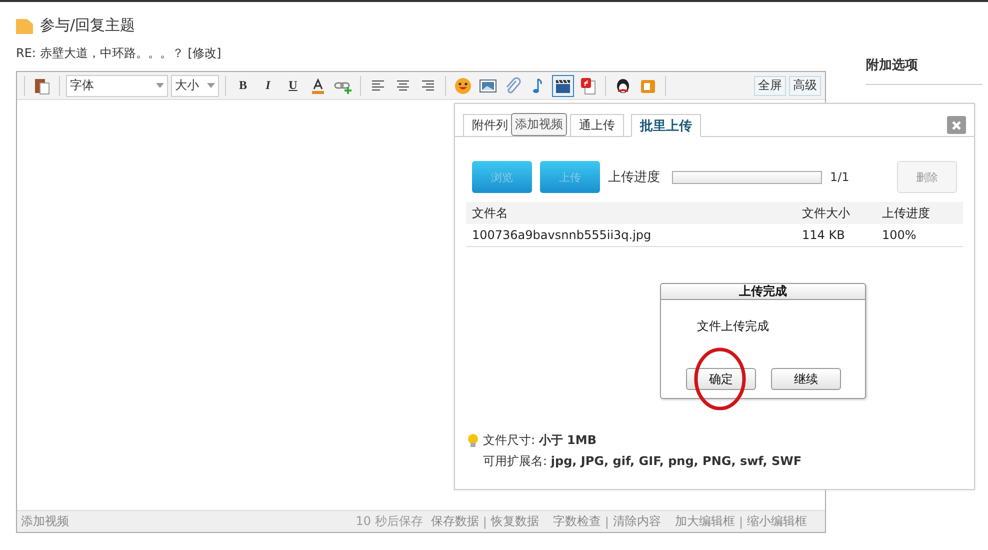 This screenshot has height=550, width=988. What do you see at coordinates (924, 70) in the screenshot?
I see `sidebar-title: 附加选项` at bounding box center [924, 70].